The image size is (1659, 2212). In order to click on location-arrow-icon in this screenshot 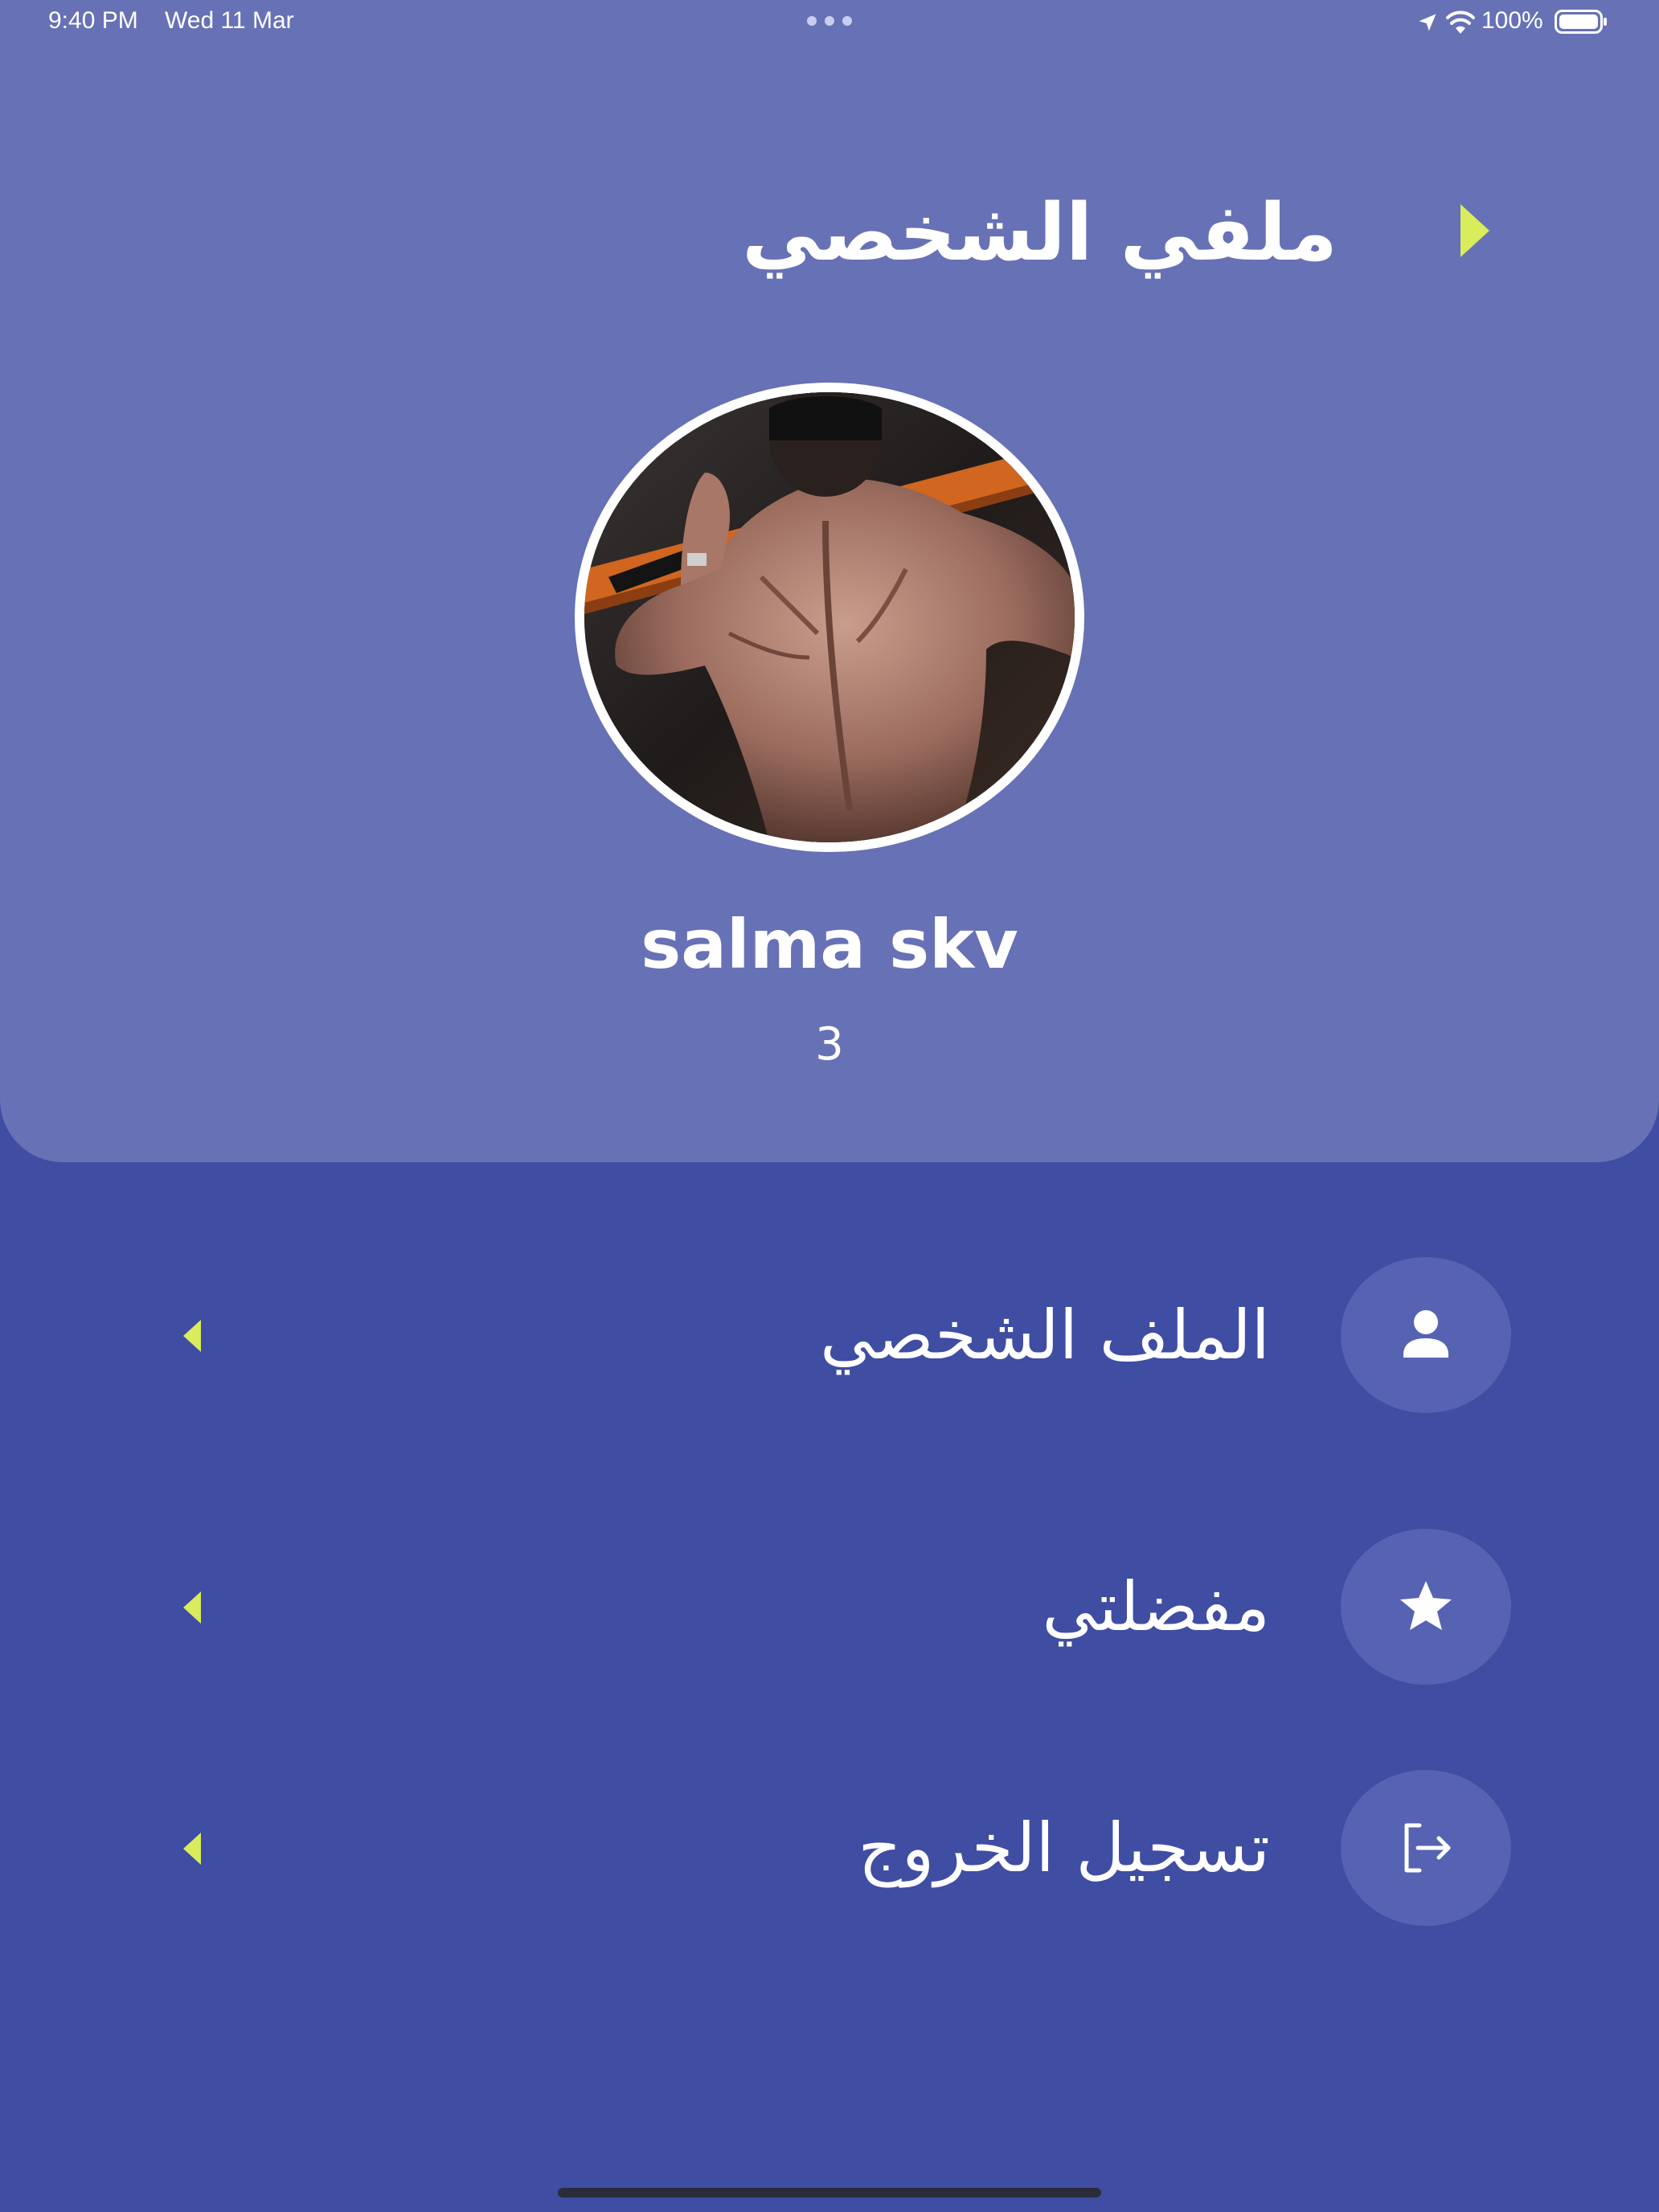, I will do `click(1427, 22)`.